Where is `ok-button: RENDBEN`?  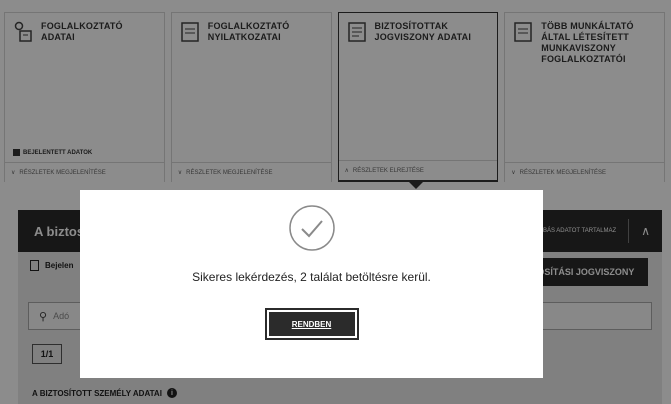
ok-button: RENDBEN is located at coordinates (311, 324).